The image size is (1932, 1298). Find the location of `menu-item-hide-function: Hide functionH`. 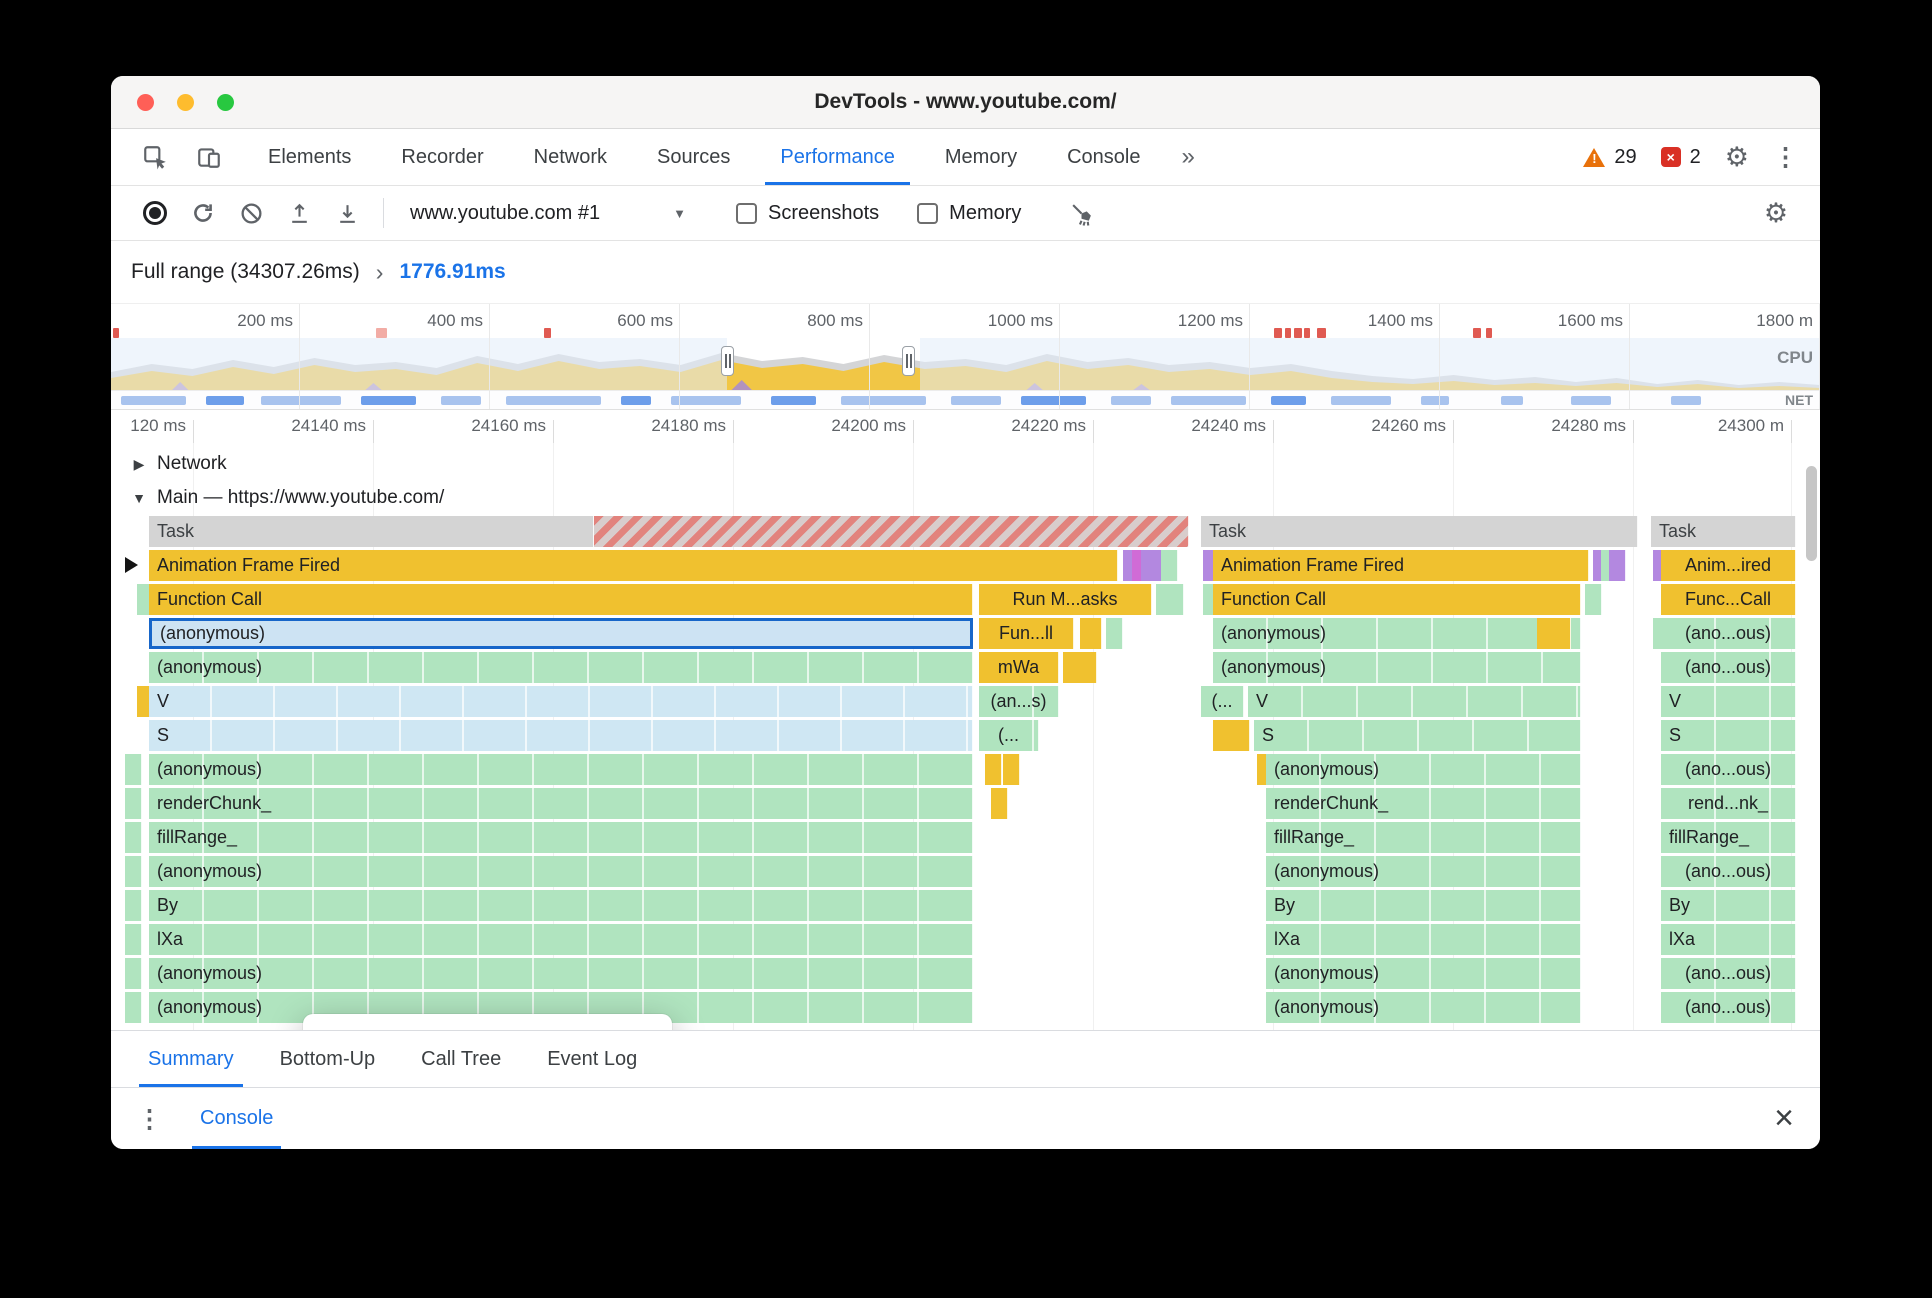

menu-item-hide-function: Hide functionH is located at coordinates (487, 1029).